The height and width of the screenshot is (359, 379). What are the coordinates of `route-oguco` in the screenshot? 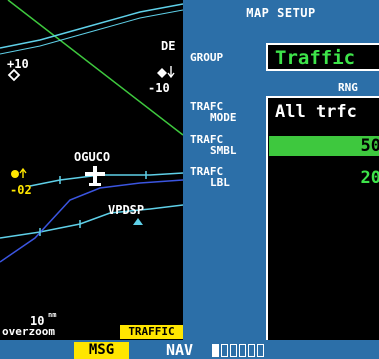 It's located at (106, 179).